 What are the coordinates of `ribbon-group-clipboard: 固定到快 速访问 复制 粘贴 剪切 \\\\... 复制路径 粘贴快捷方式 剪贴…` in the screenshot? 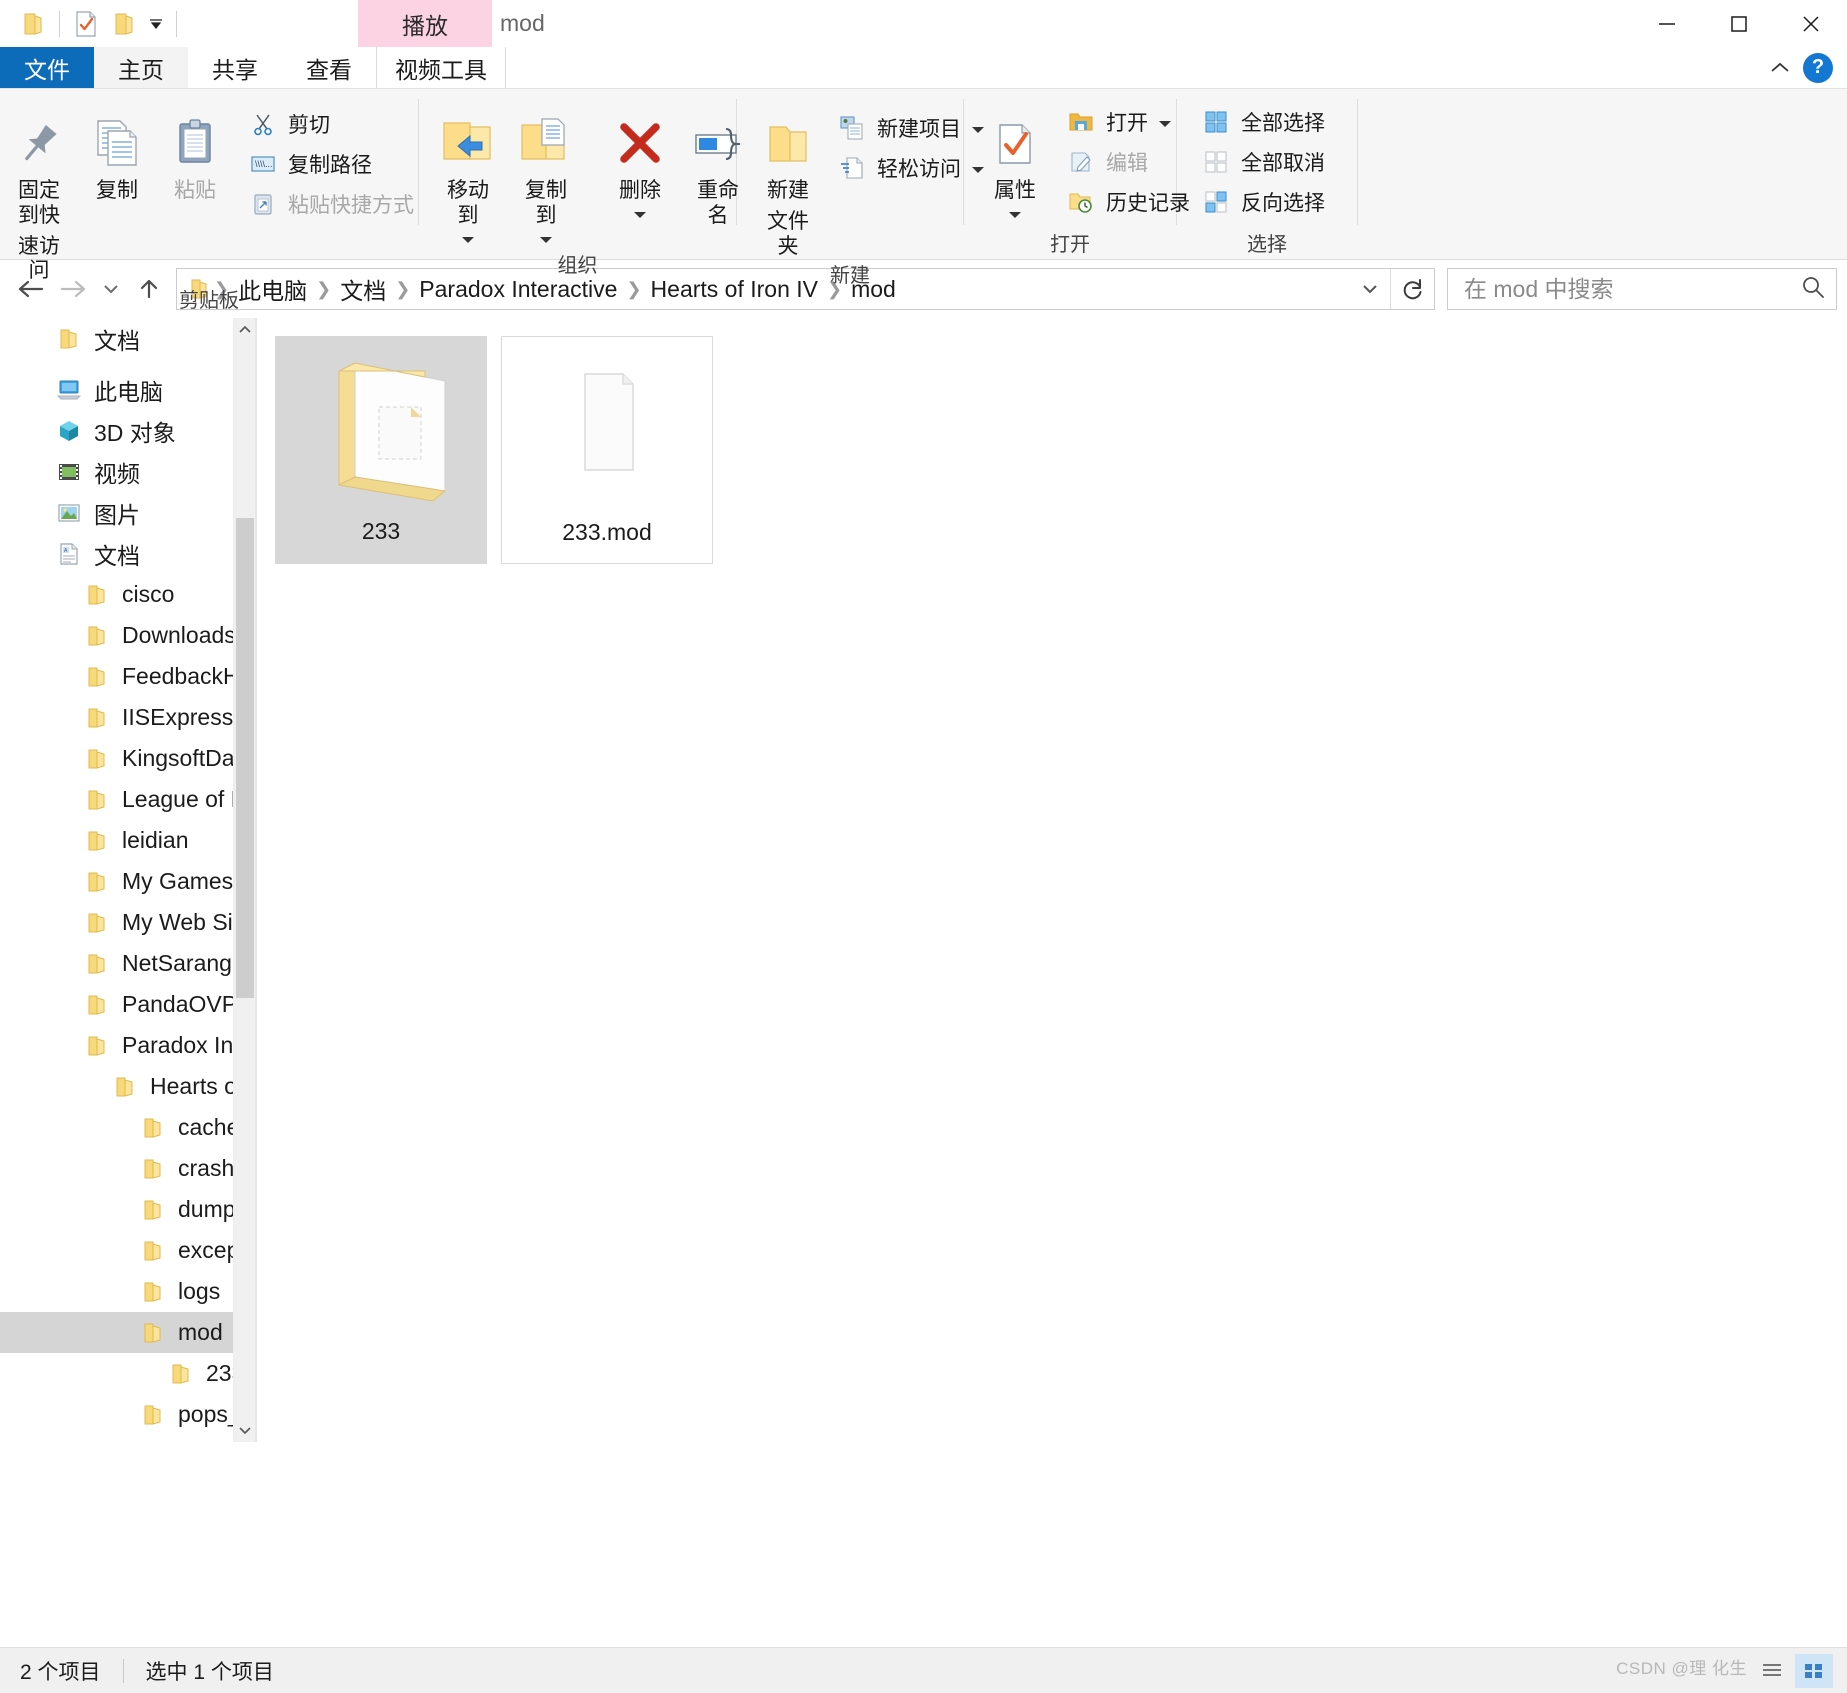 It's located at (209, 200).